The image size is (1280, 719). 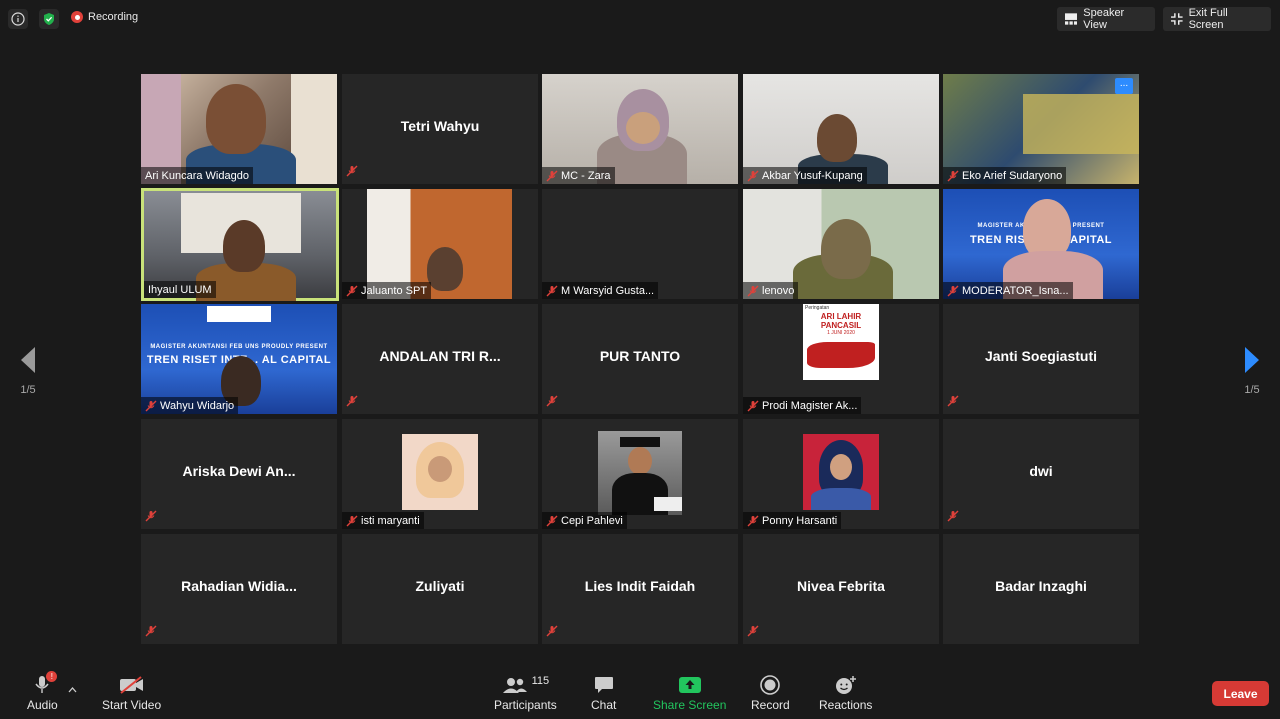 I want to click on participants-button: 115 Participants, so click(x=525, y=693).